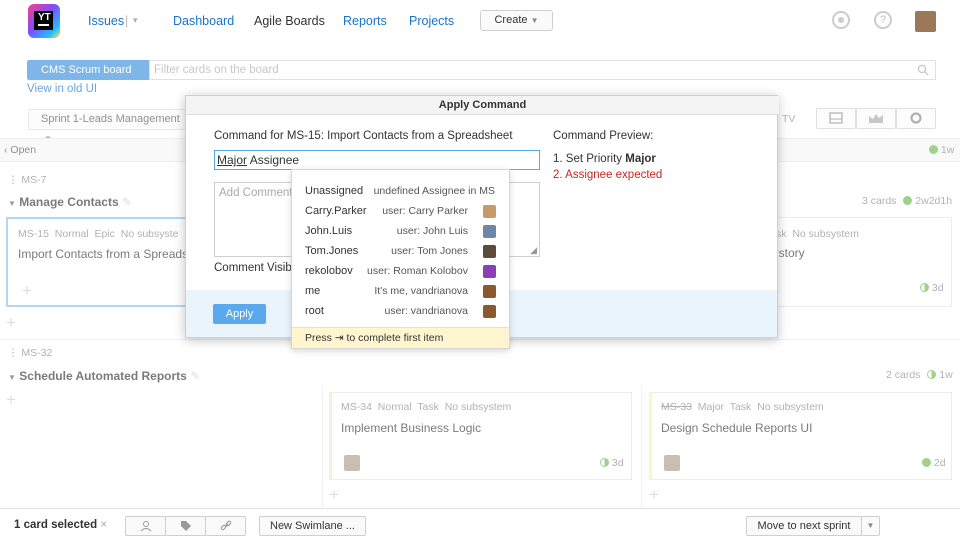 This screenshot has width=960, height=554. Describe the element at coordinates (482, 105) in the screenshot. I see `dialog-title: Apply Command` at that location.